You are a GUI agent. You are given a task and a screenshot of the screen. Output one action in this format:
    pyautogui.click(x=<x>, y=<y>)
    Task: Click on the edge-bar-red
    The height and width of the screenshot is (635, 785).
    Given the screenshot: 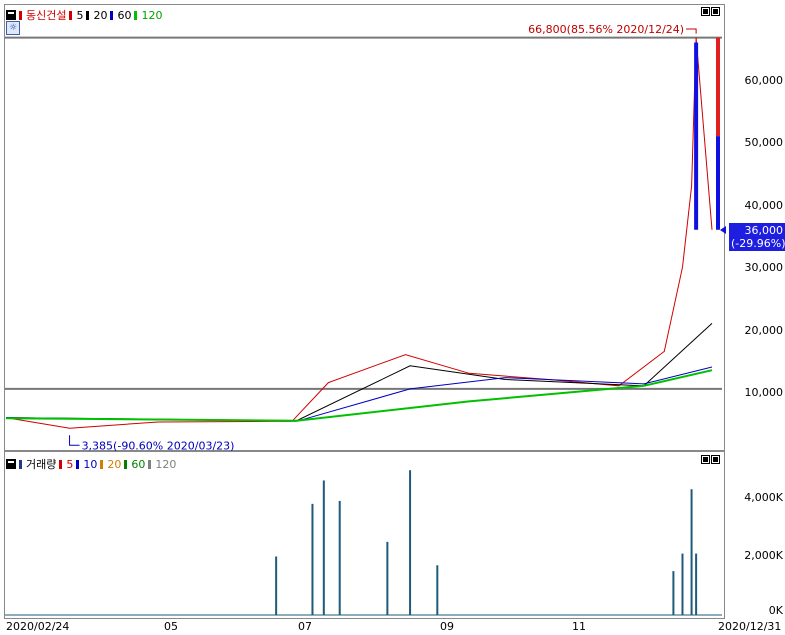 What is the action you would take?
    pyautogui.click(x=718, y=87)
    